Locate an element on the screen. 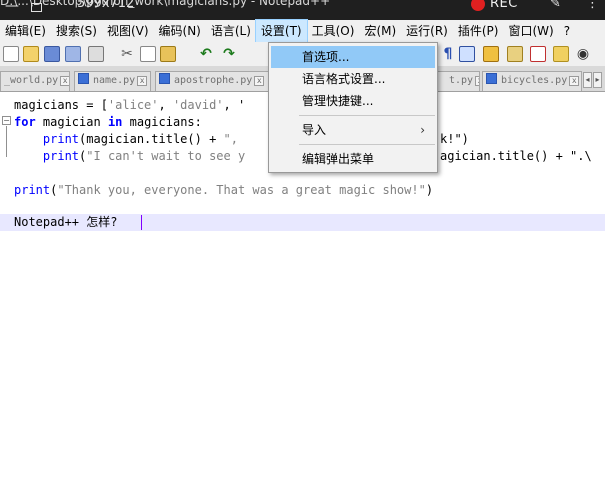 This screenshot has height=480, width=605. record-icon is located at coordinates (478, 5).